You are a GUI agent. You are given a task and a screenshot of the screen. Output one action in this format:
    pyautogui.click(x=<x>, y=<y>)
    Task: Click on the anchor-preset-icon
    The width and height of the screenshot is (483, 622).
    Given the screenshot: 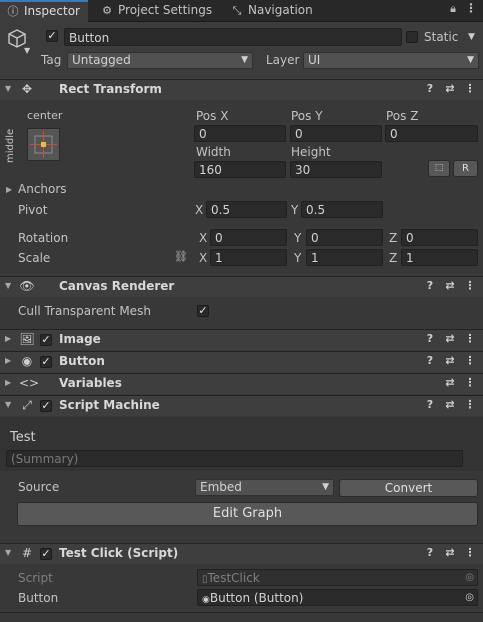 What is the action you would take?
    pyautogui.click(x=43, y=144)
    